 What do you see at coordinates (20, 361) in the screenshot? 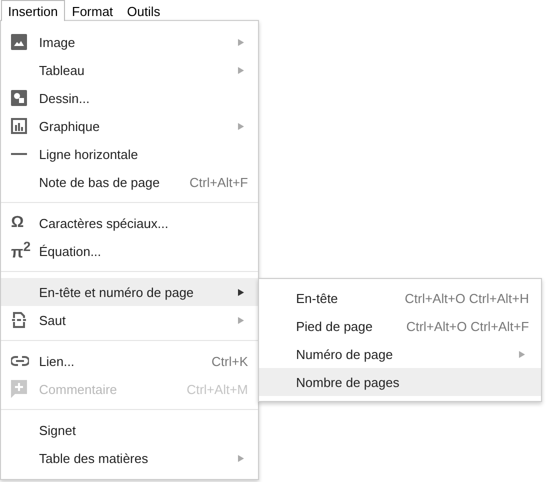
I see `link-icon` at bounding box center [20, 361].